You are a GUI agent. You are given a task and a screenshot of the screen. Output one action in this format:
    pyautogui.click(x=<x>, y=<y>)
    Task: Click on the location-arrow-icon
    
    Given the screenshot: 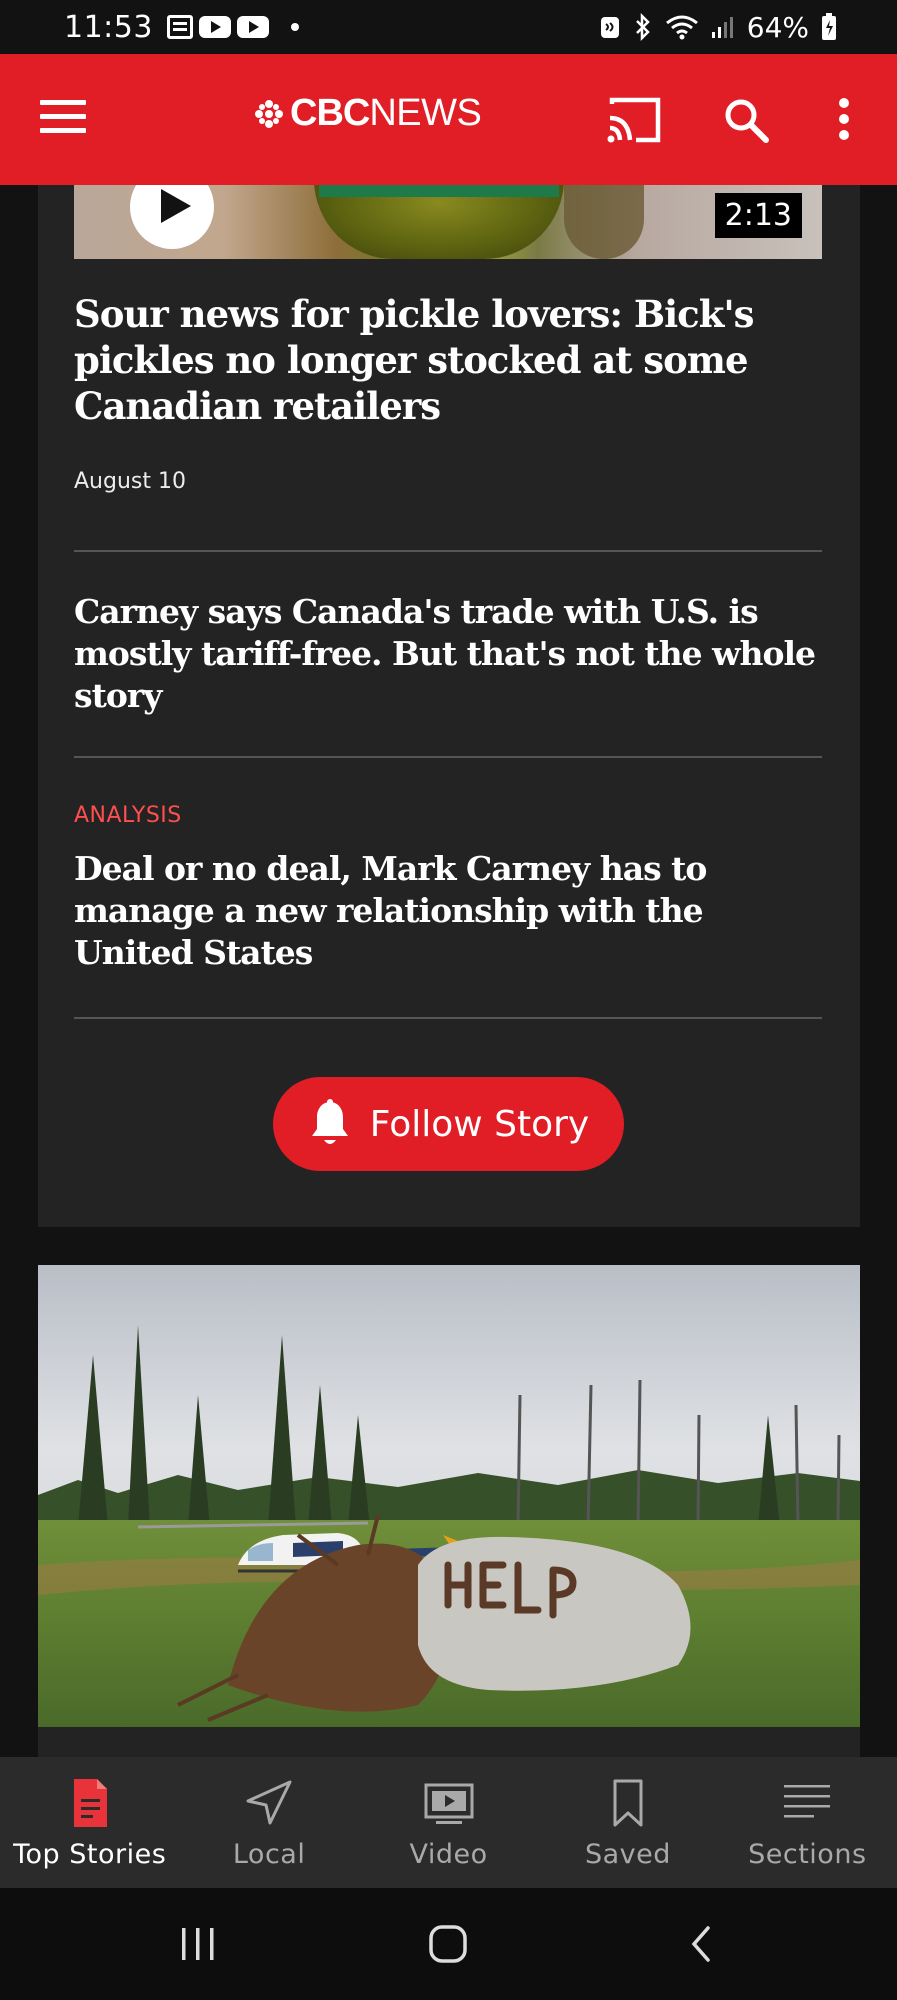 What is the action you would take?
    pyautogui.click(x=269, y=1802)
    